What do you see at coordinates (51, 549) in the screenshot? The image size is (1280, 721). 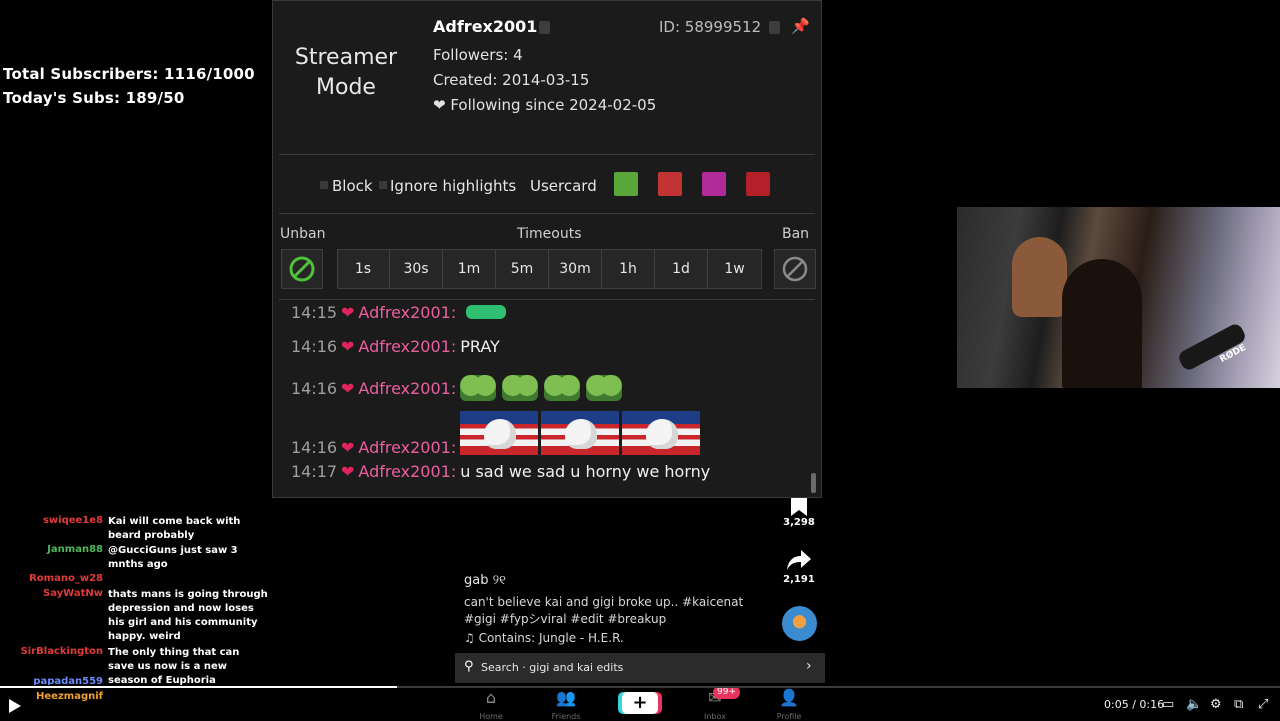 I see `chat-username: Janman88` at bounding box center [51, 549].